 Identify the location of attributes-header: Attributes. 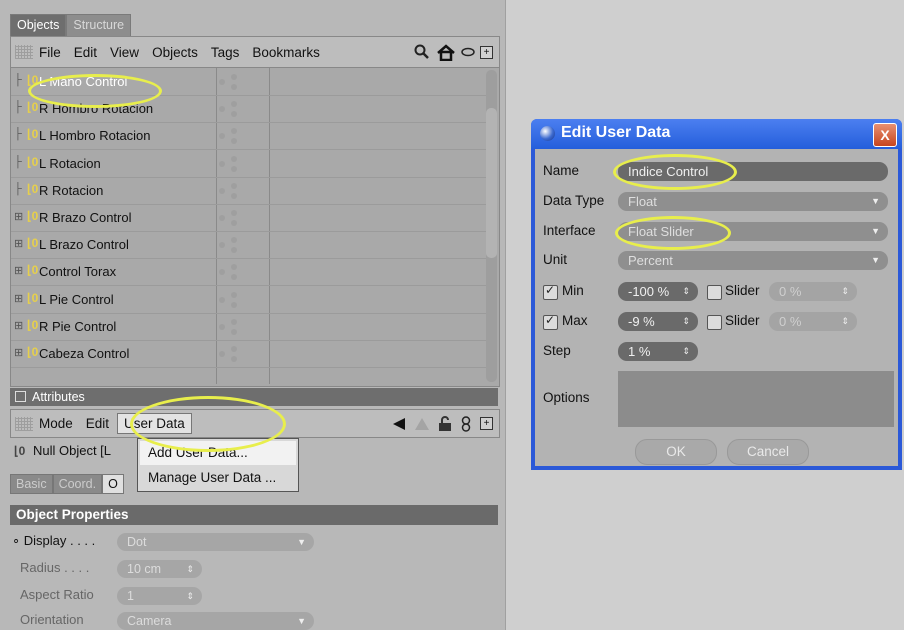
(254, 397).